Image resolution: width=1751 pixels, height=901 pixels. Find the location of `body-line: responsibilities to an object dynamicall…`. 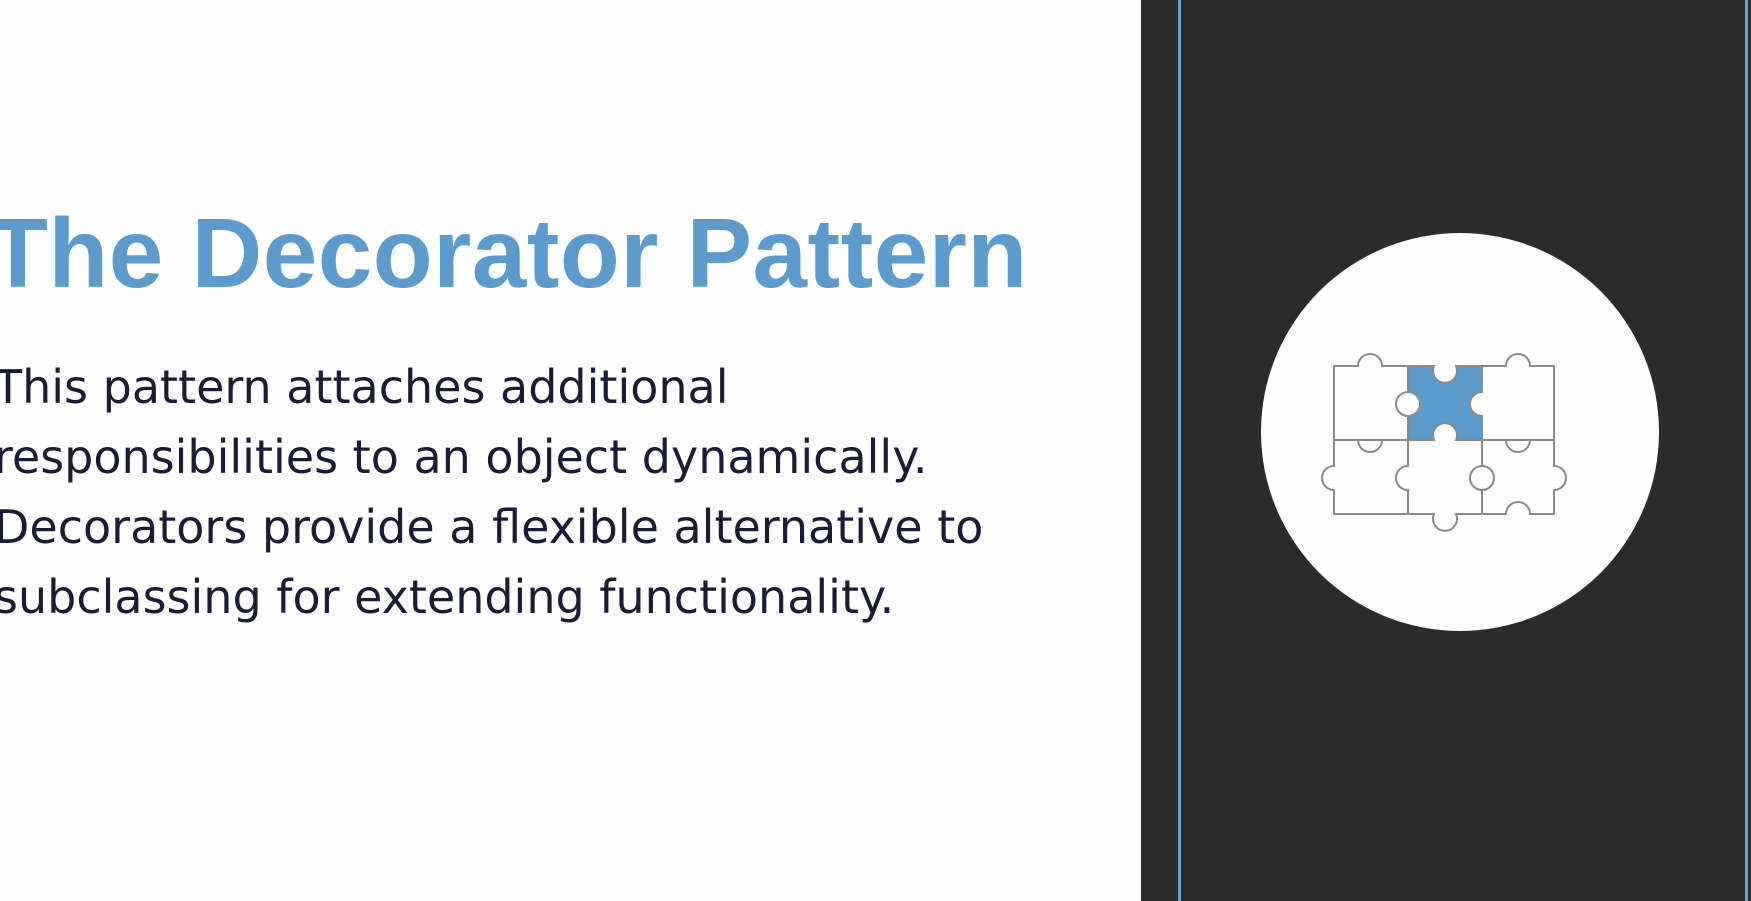

body-line: responsibilities to an object dynamicall… is located at coordinates (464, 457).